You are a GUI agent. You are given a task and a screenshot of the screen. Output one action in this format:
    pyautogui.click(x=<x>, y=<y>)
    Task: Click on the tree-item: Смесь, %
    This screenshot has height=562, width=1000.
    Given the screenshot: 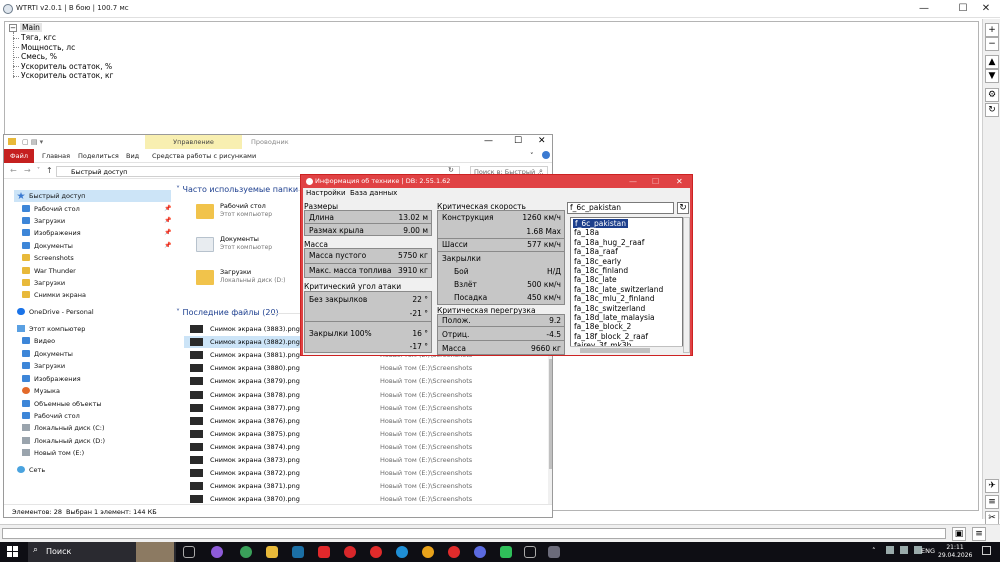 What is the action you would take?
    pyautogui.click(x=35, y=57)
    